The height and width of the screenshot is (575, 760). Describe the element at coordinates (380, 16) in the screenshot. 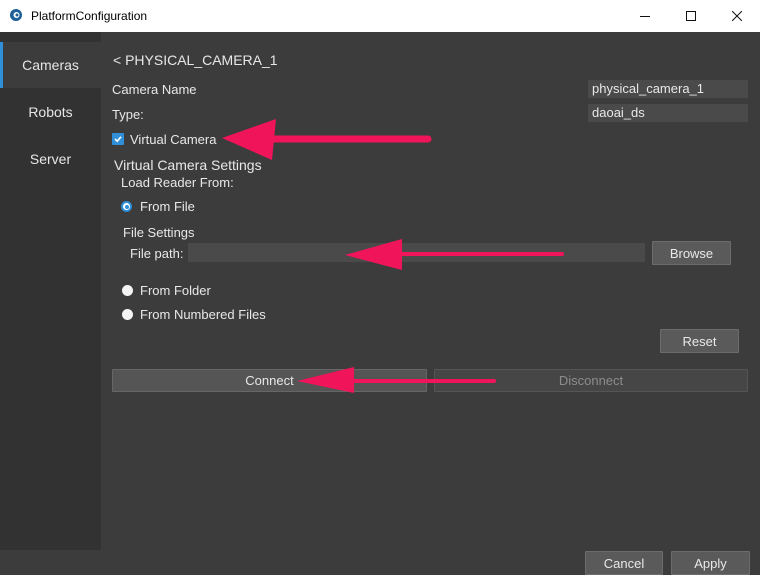

I see `title-bar: PlatformConfiguration` at that location.